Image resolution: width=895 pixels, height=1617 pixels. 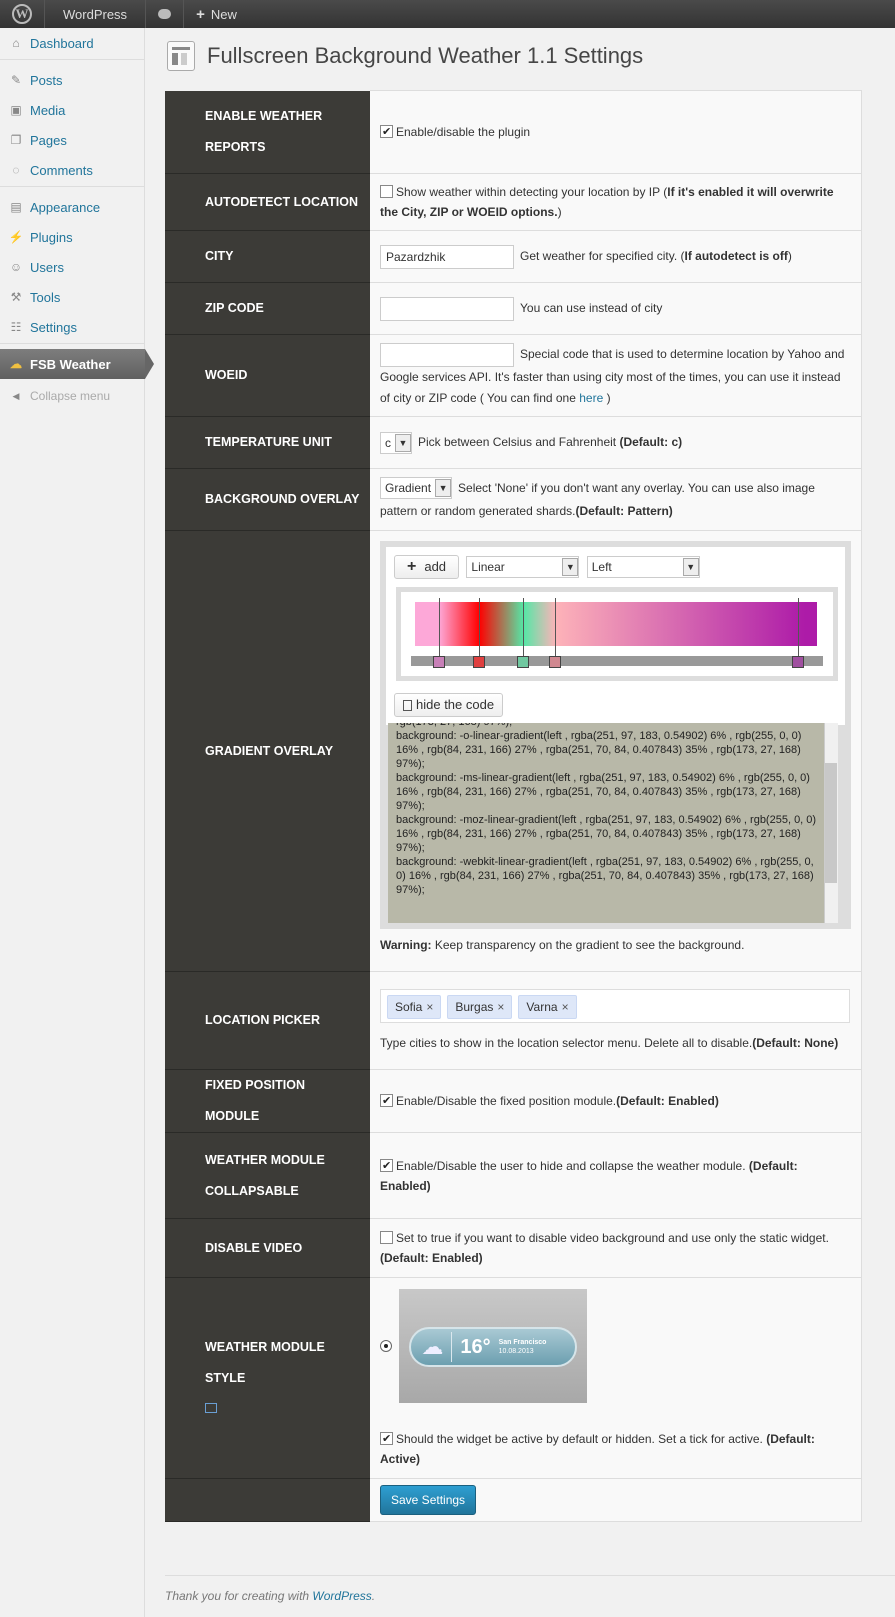 I want to click on collapsable-checkbox, so click(x=386, y=1166).